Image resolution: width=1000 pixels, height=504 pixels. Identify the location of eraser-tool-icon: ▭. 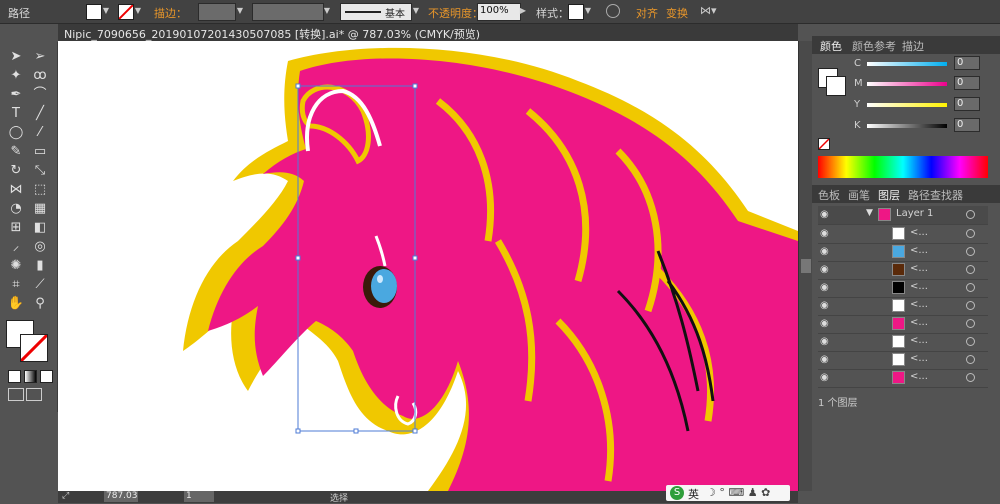
(40, 152).